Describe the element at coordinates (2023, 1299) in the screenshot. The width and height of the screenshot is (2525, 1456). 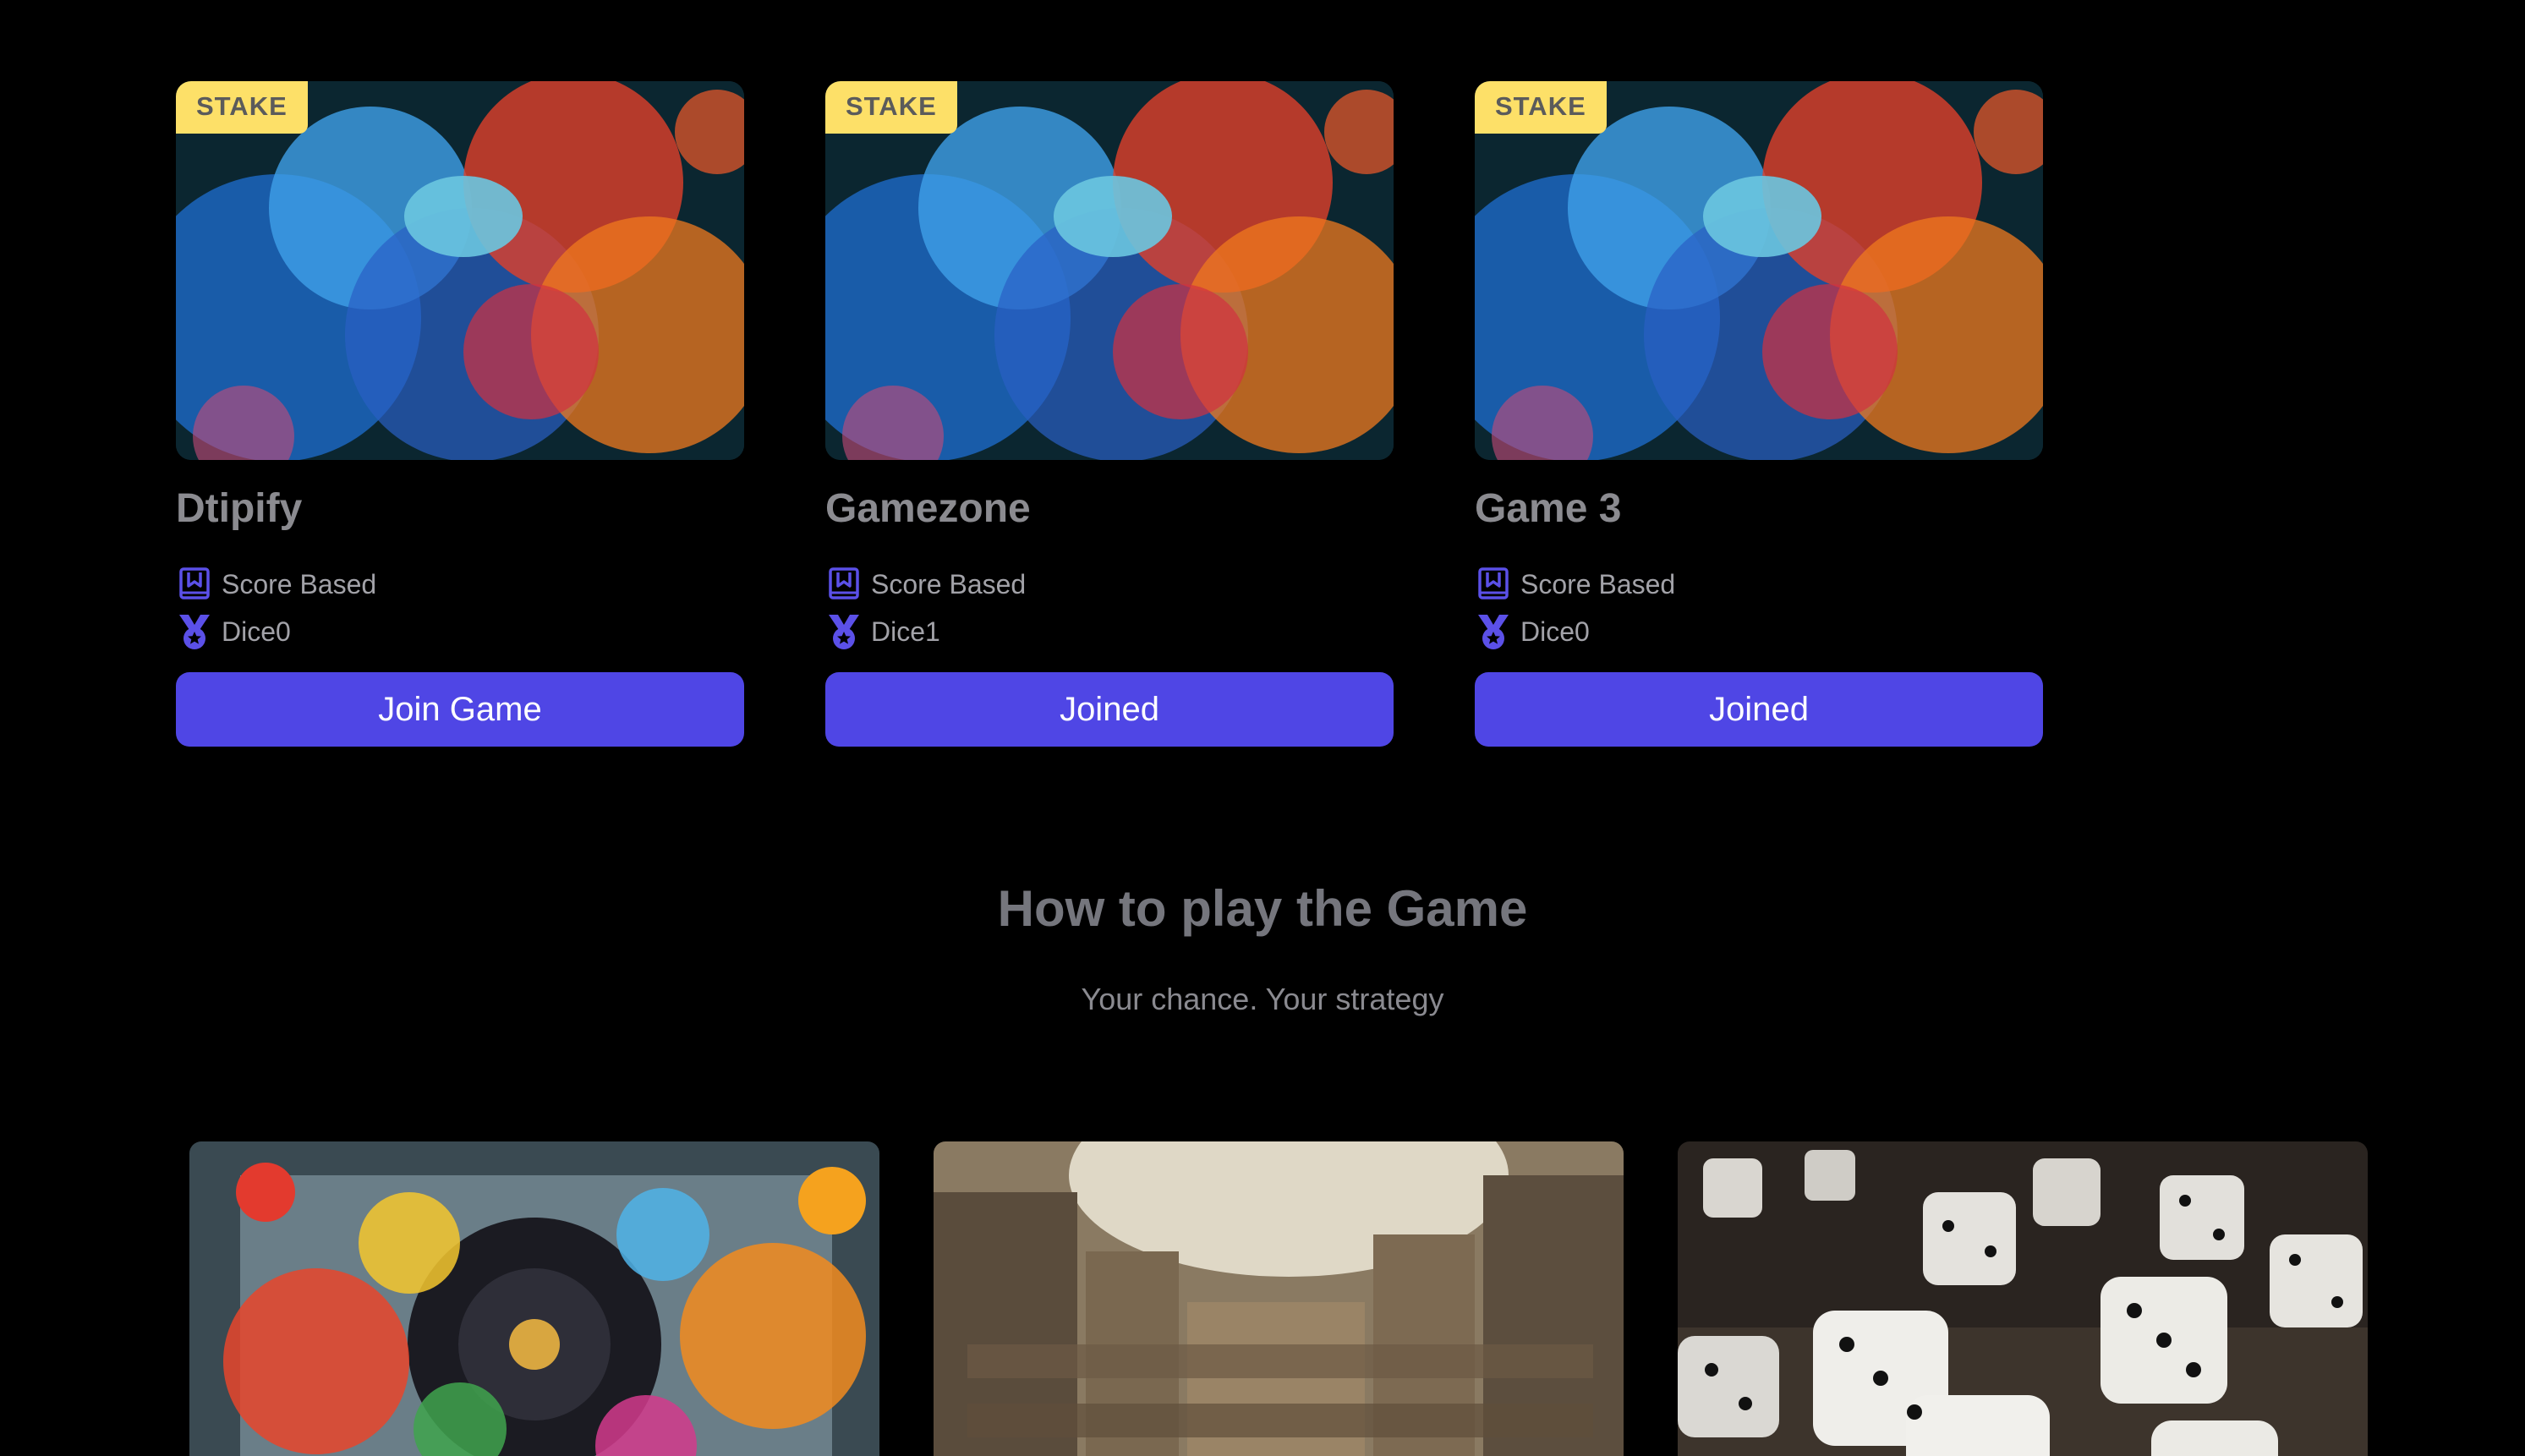
I see `dice-photo-image` at that location.